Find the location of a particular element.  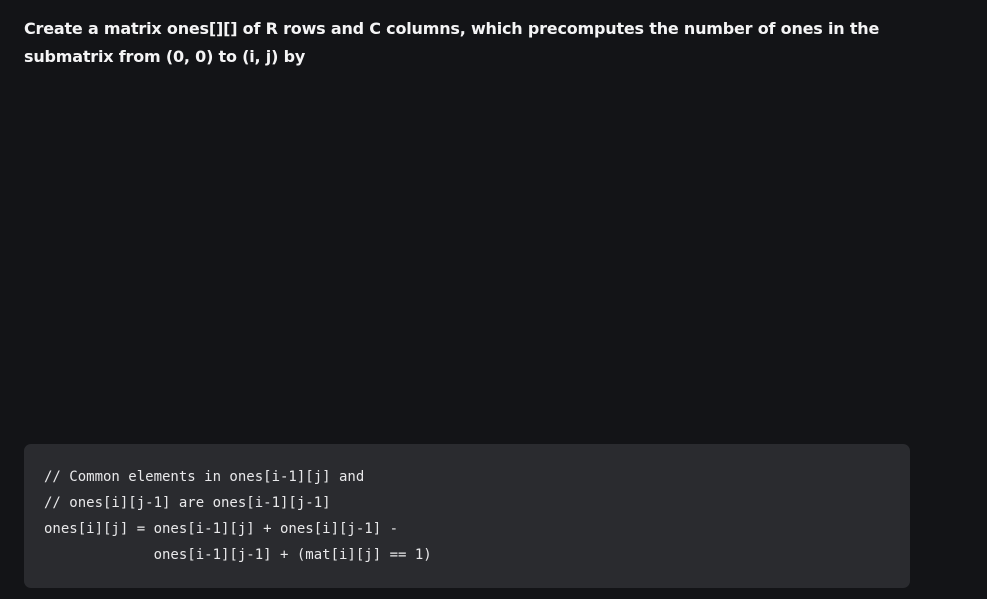

code-line: // ones[i][j-1] are ones[i-1][j-1] is located at coordinates (187, 503).